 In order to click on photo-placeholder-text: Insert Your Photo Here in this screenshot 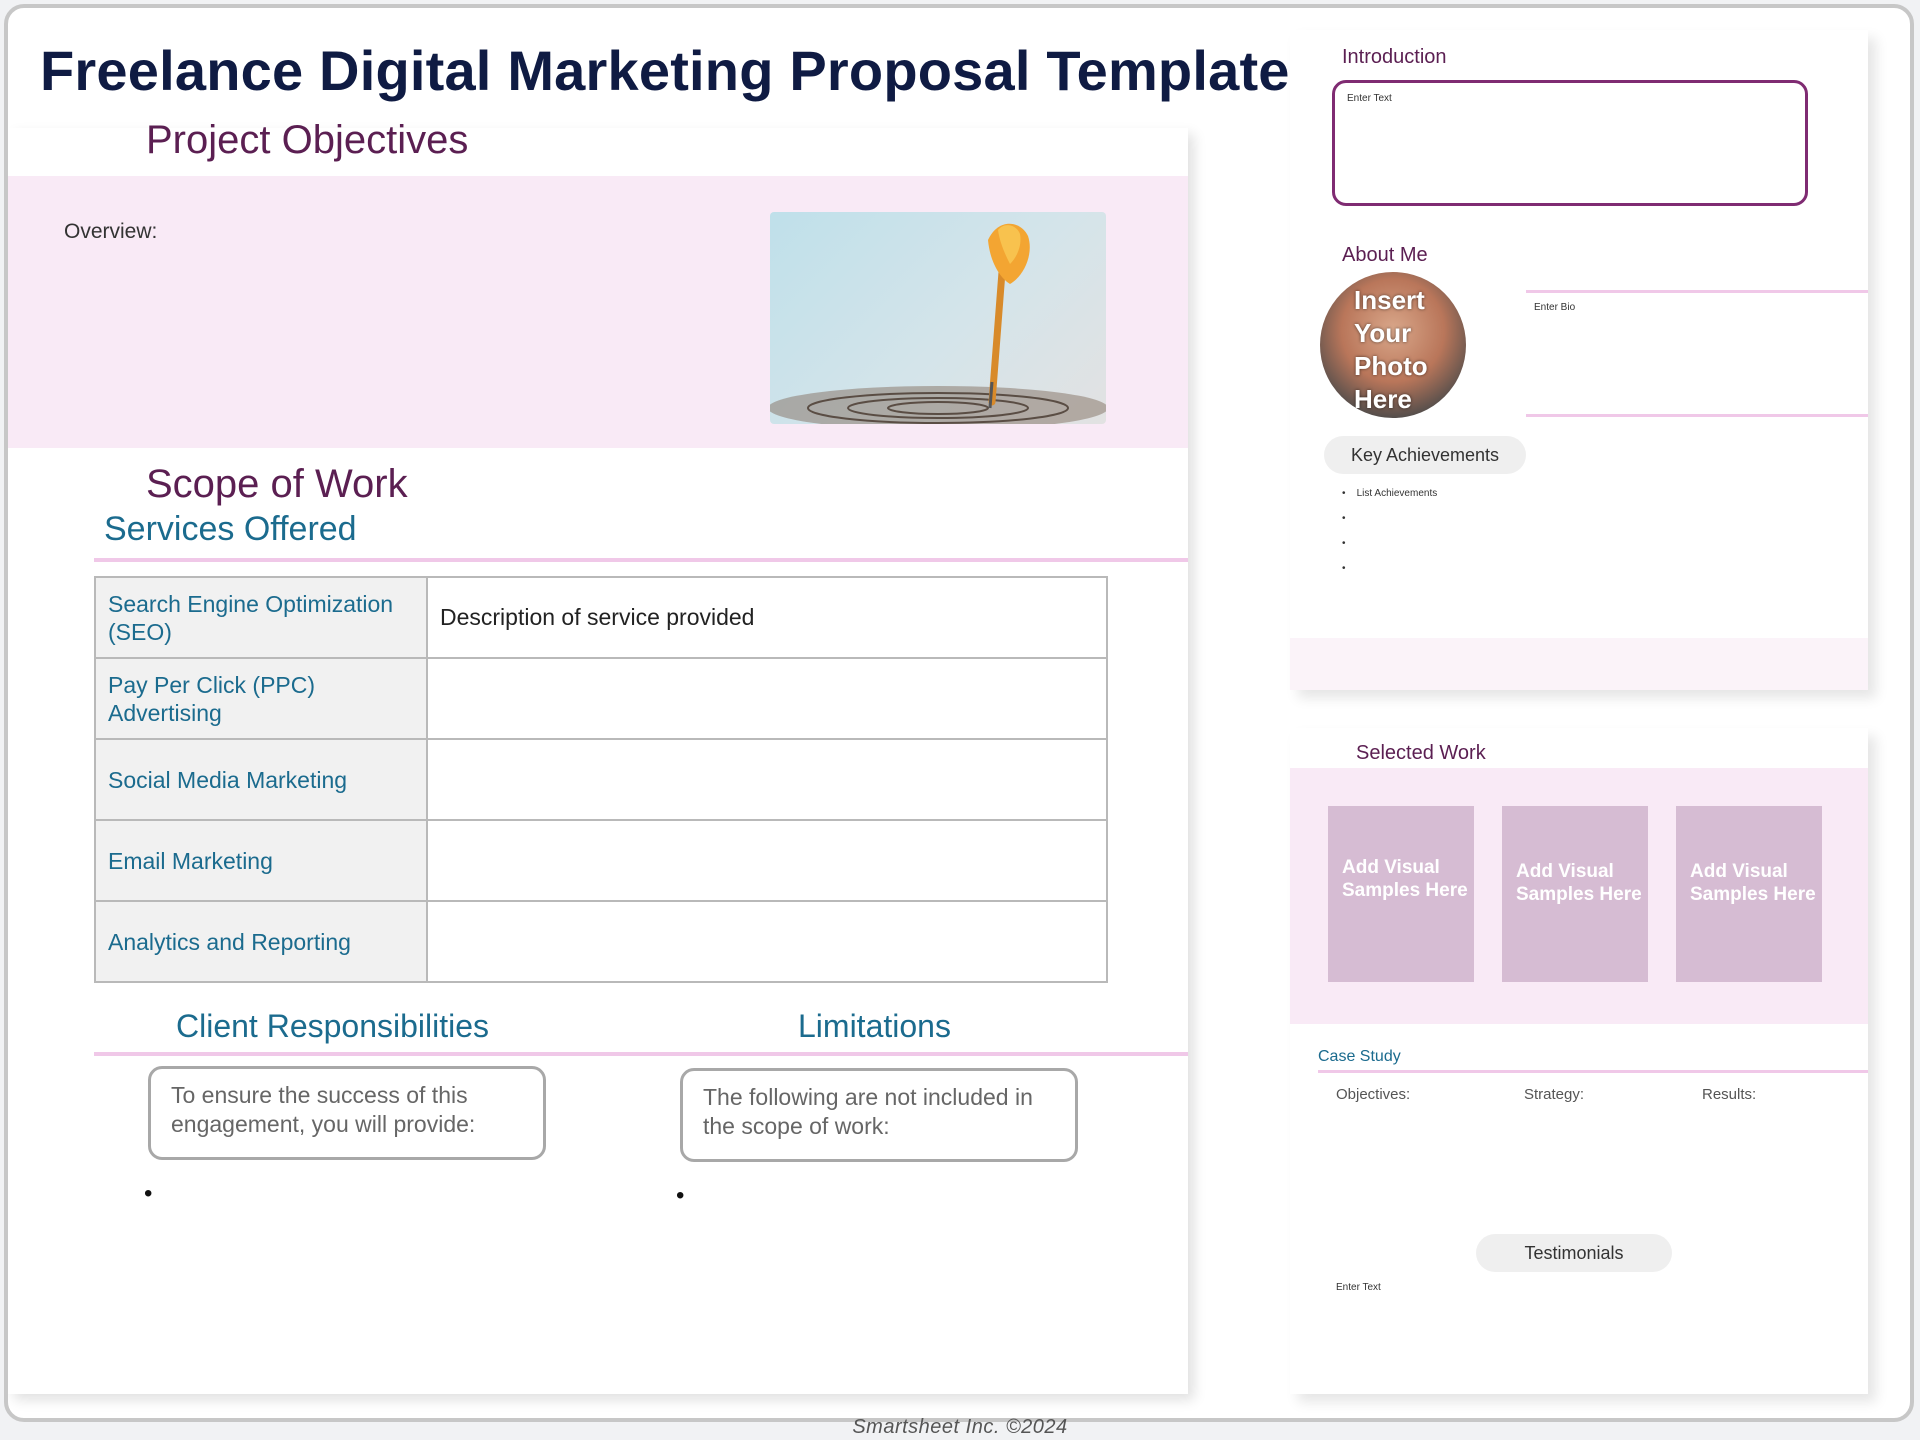, I will do `click(1391, 349)`.